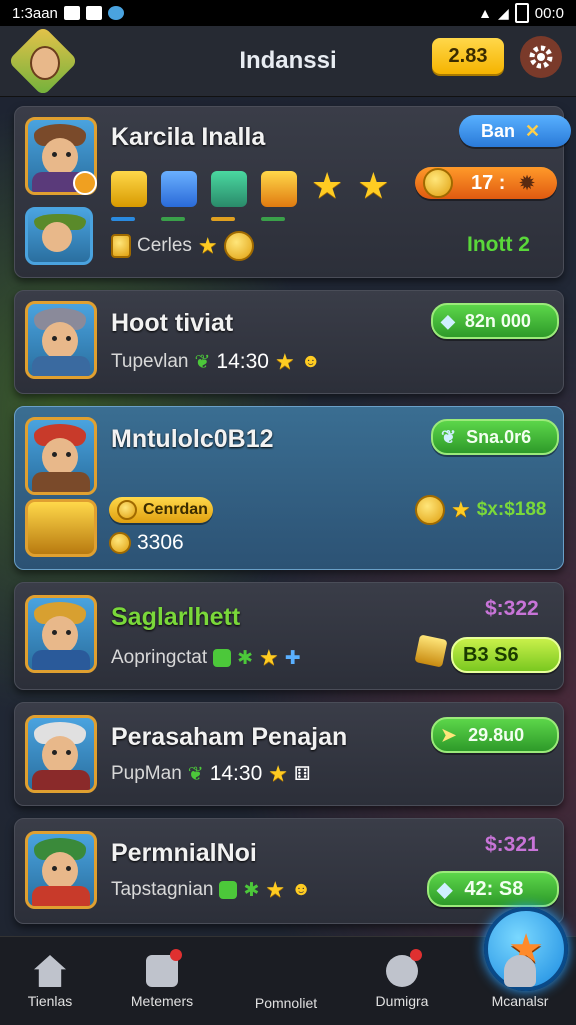 The image size is (576, 1025). Describe the element at coordinates (50, 1001) in the screenshot. I see `nav-label: Tienlas` at that location.